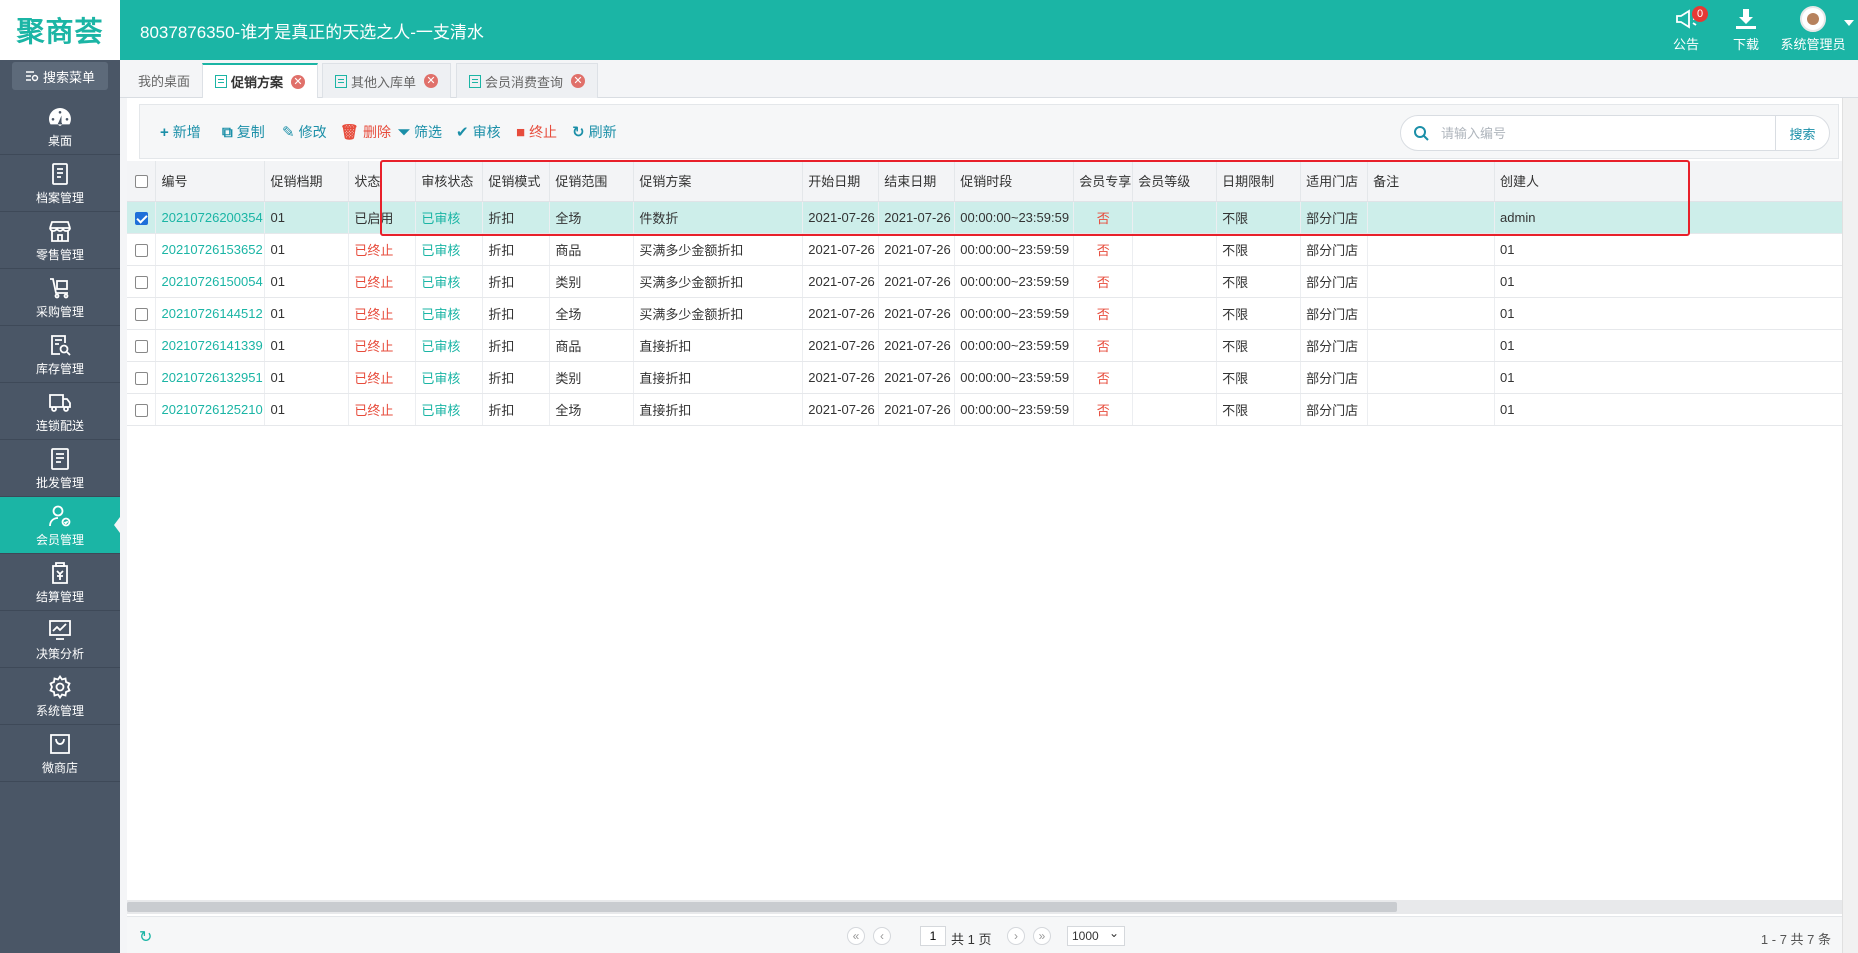 The image size is (1858, 953). I want to click on column-header: 日期限制, so click(1259, 181).